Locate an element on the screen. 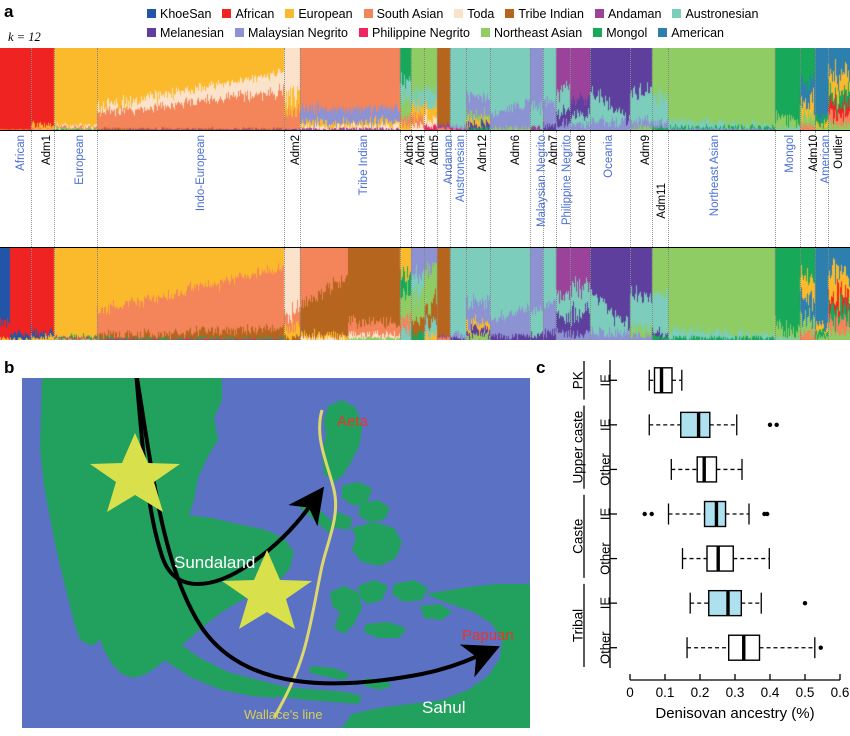 Image resolution: width=850 pixels, height=736 pixels. x-tick-label: 0.1 is located at coordinates (665, 692).